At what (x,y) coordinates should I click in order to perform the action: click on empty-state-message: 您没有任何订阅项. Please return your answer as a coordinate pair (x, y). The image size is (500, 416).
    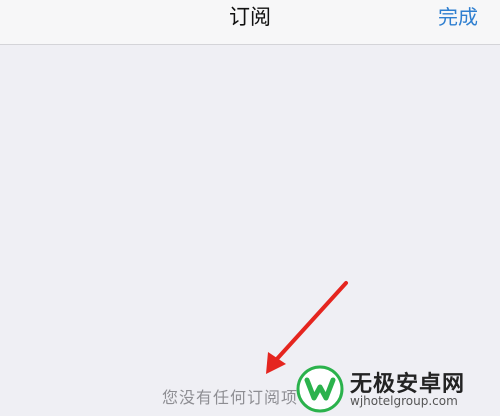
    Looking at the image, I should click on (230, 397).